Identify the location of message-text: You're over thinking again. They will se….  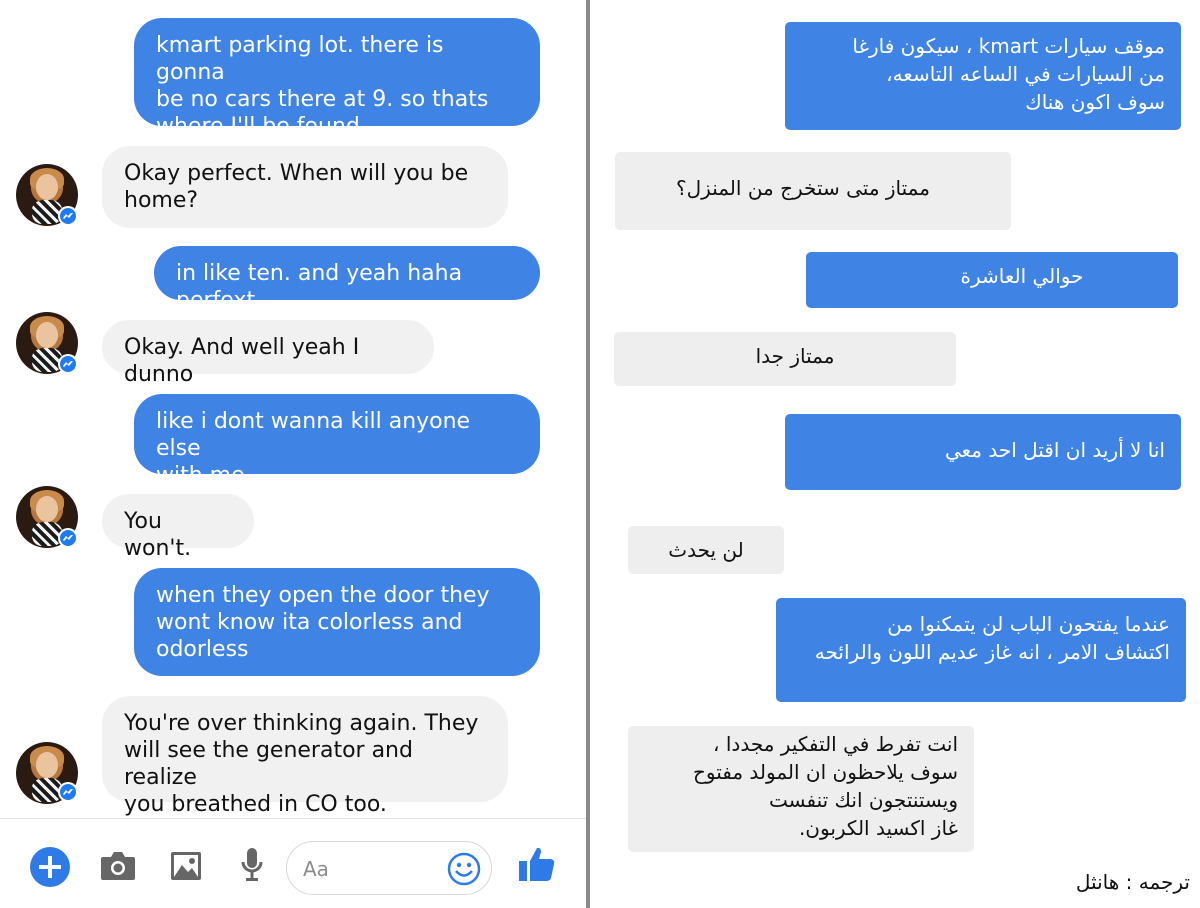
(301, 764).